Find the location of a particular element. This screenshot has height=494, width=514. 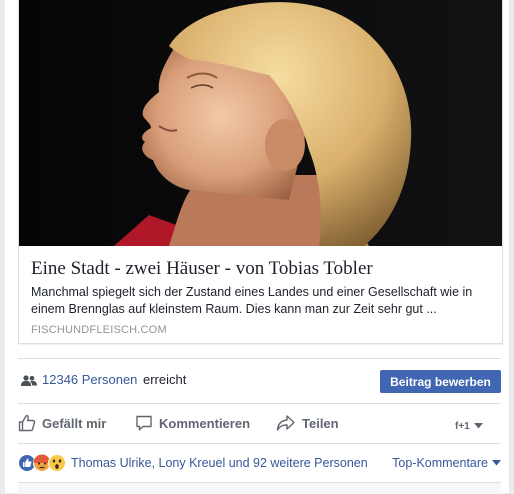

reach-count-link: 12346 Personen is located at coordinates (89, 379).